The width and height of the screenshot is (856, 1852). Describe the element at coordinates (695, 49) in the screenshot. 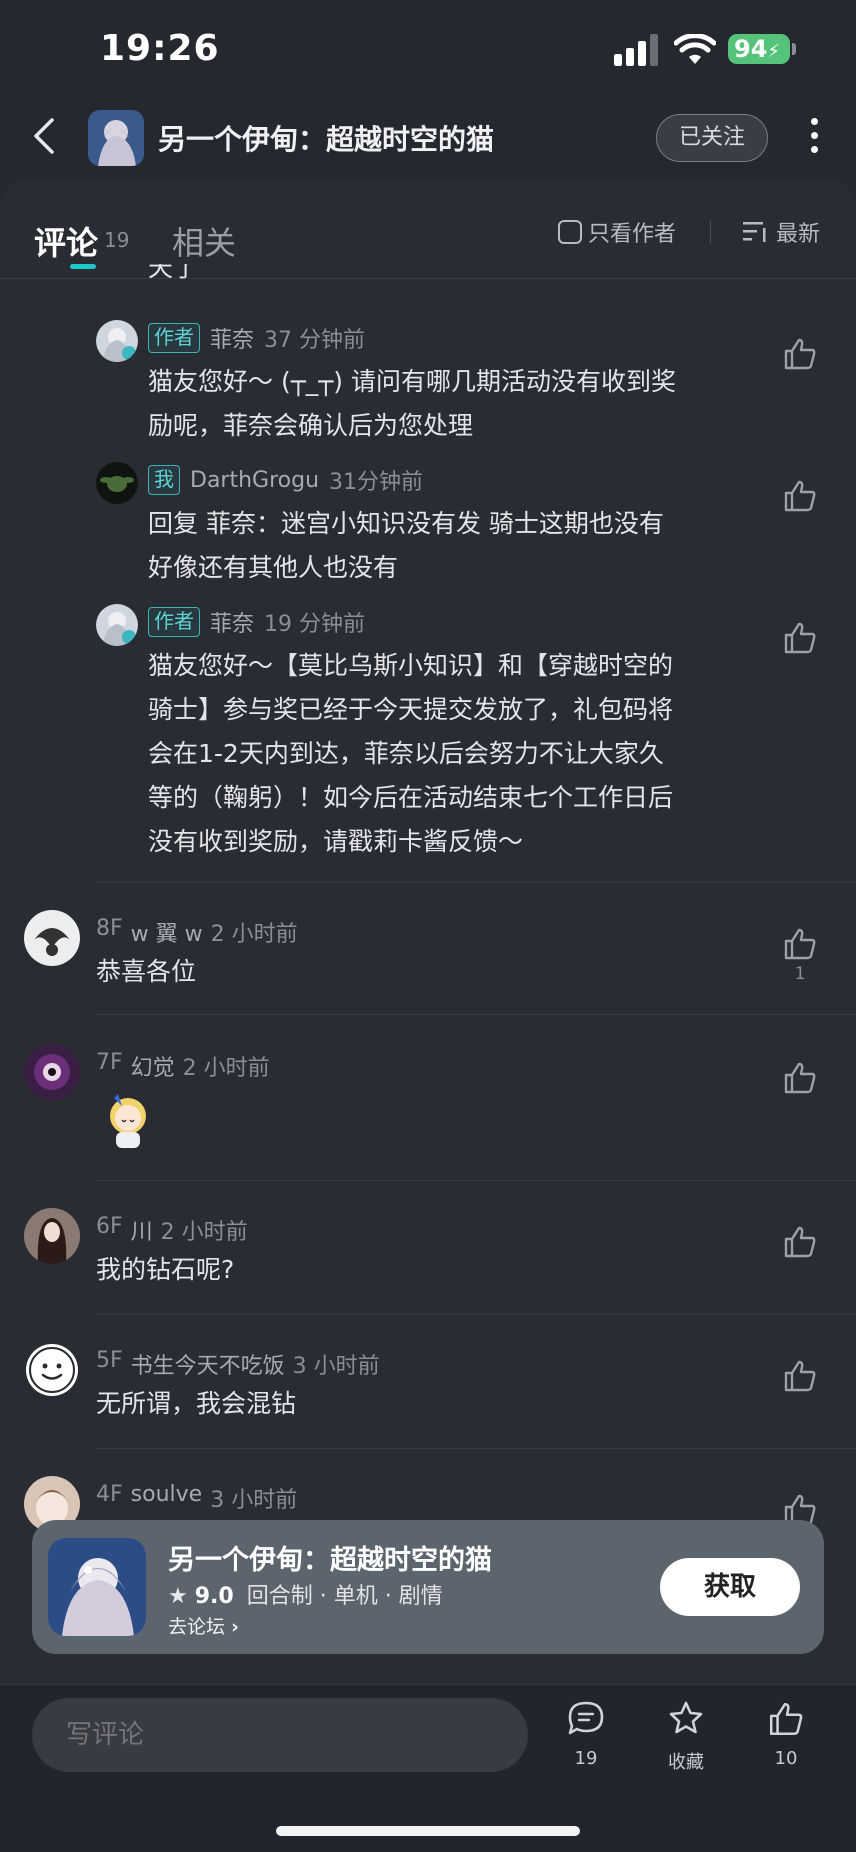

I see `wifi-icon` at that location.